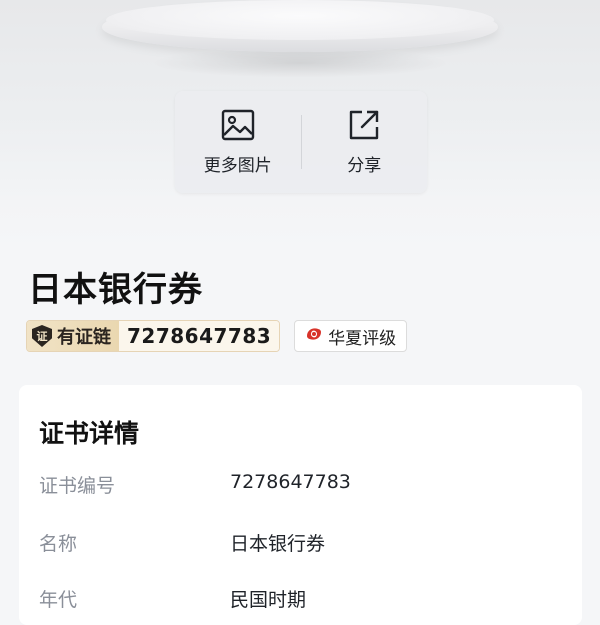 Image resolution: width=600 pixels, height=625 pixels. I want to click on chain-badge-number: 7278647783, so click(199, 336).